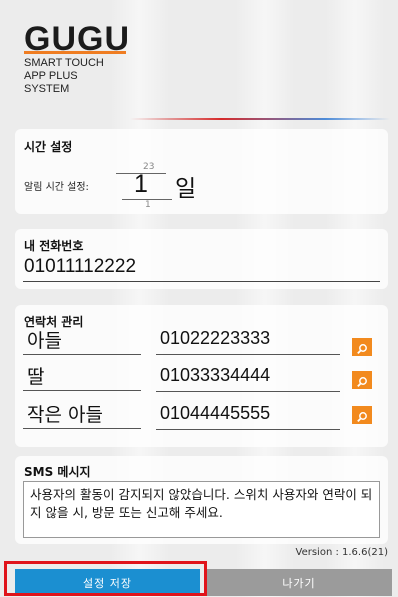 This screenshot has height=597, width=398. Describe the element at coordinates (54, 246) in the screenshot. I see `my-phone-title: 내 전화번호` at that location.